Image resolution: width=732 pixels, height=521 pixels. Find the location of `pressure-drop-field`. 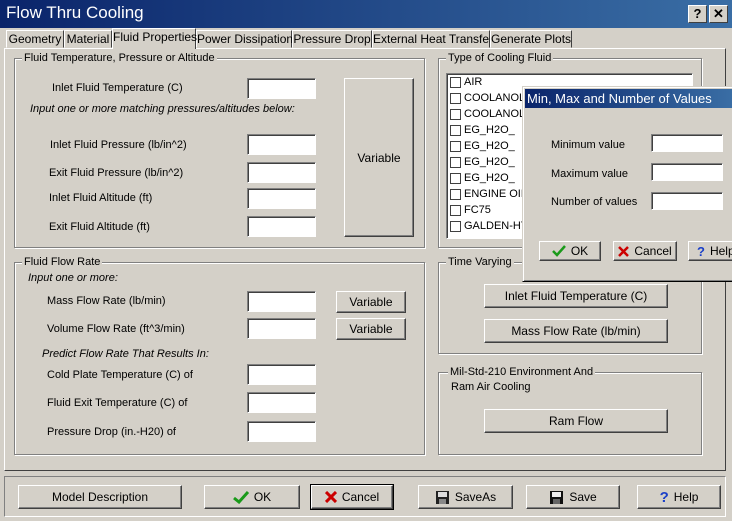

pressure-drop-field is located at coordinates (281, 431).